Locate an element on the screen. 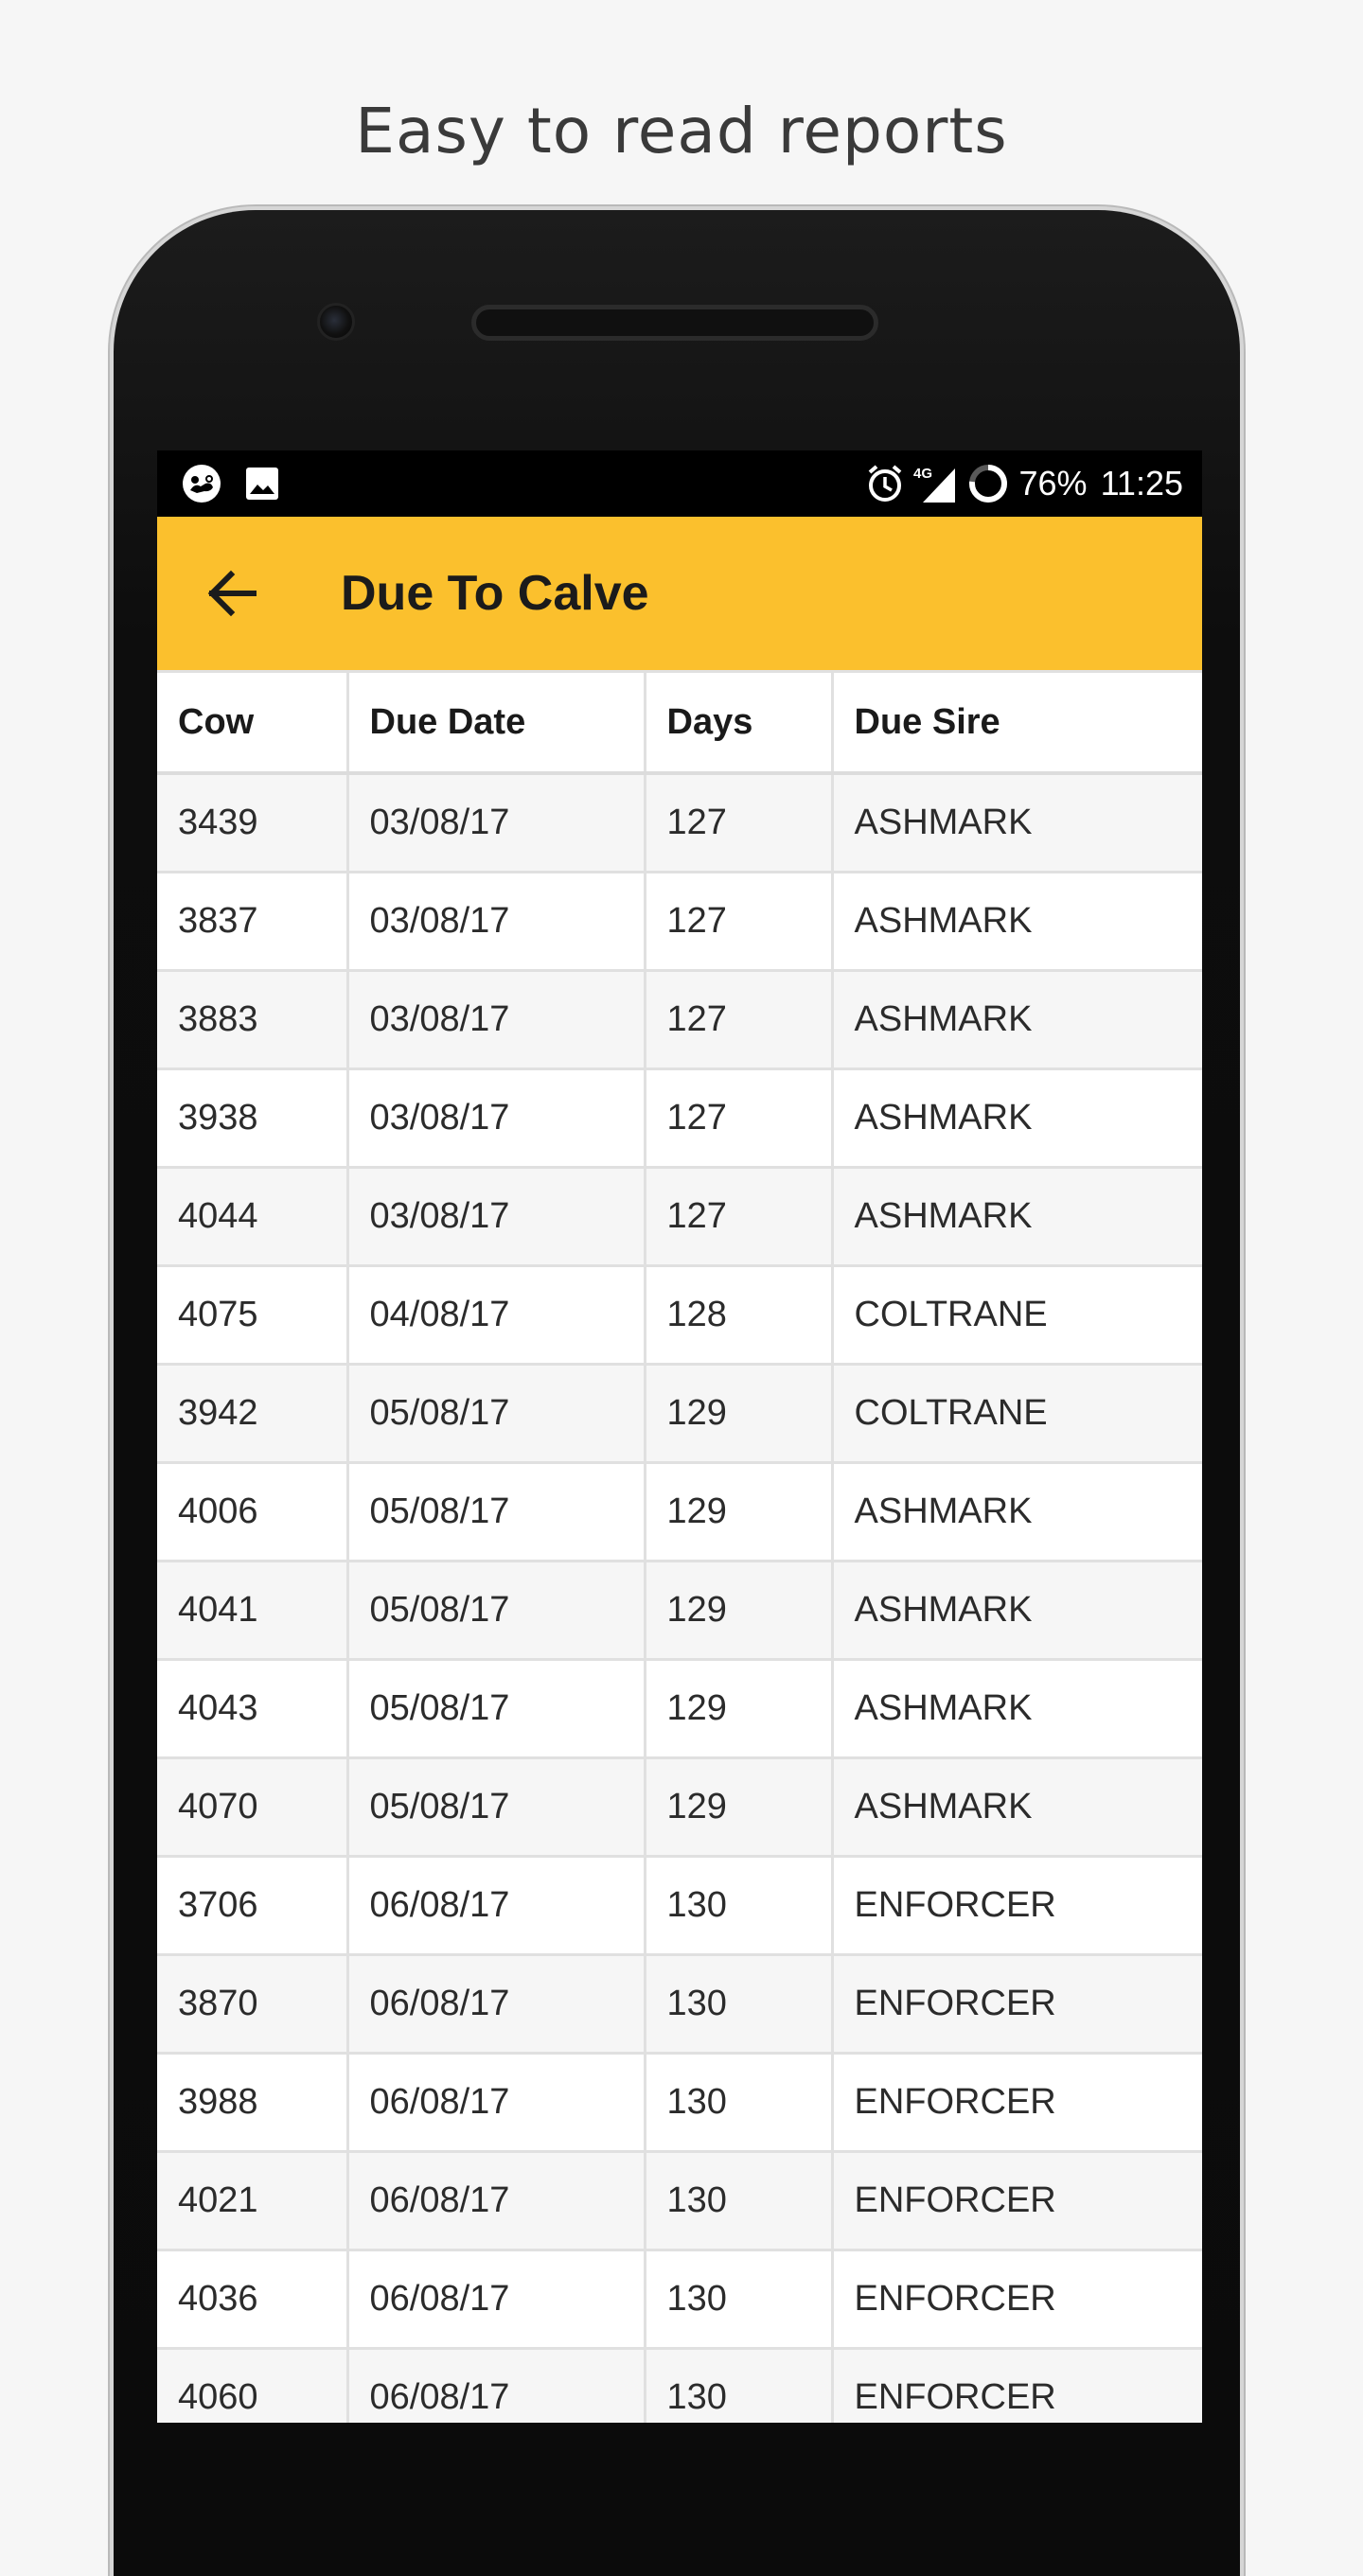  baby-notification-icon is located at coordinates (202, 484).